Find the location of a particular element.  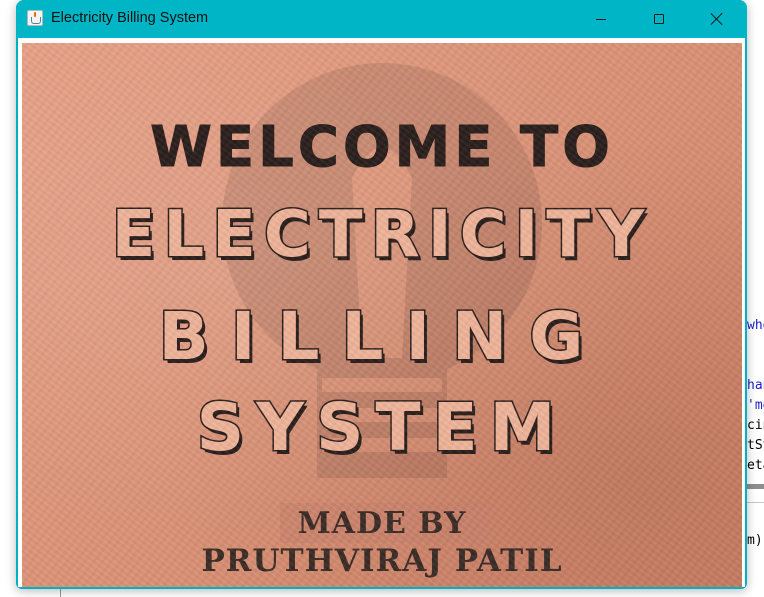

background-code-line: m) is located at coordinates (755, 540).